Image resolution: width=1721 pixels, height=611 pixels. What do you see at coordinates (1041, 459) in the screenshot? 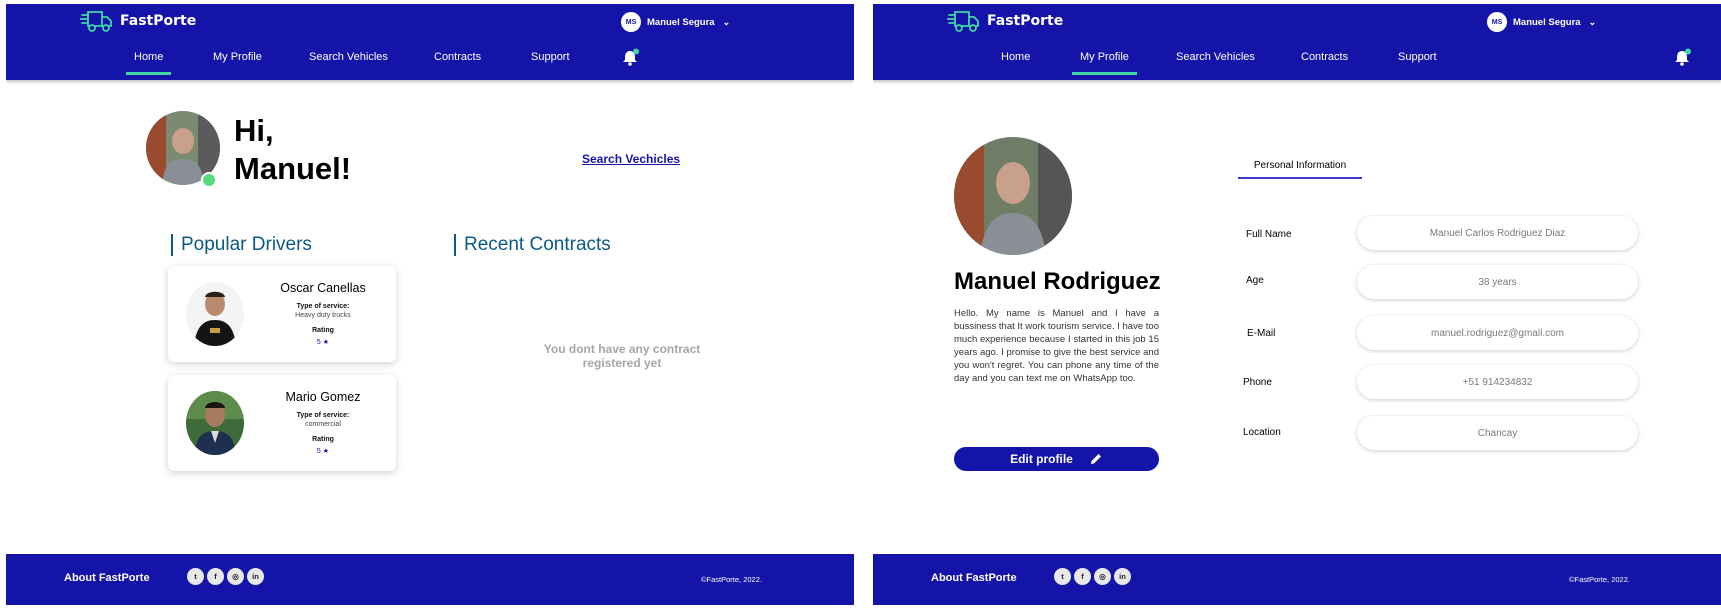
I see `edit-profile-label: Edit profile` at bounding box center [1041, 459].